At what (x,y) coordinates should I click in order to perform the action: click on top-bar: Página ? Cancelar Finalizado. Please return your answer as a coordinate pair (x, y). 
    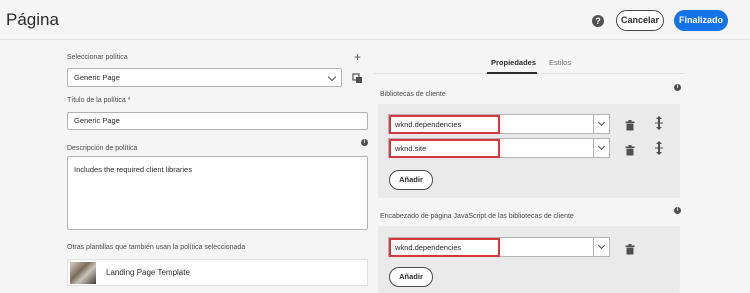
    Looking at the image, I should click on (375, 20).